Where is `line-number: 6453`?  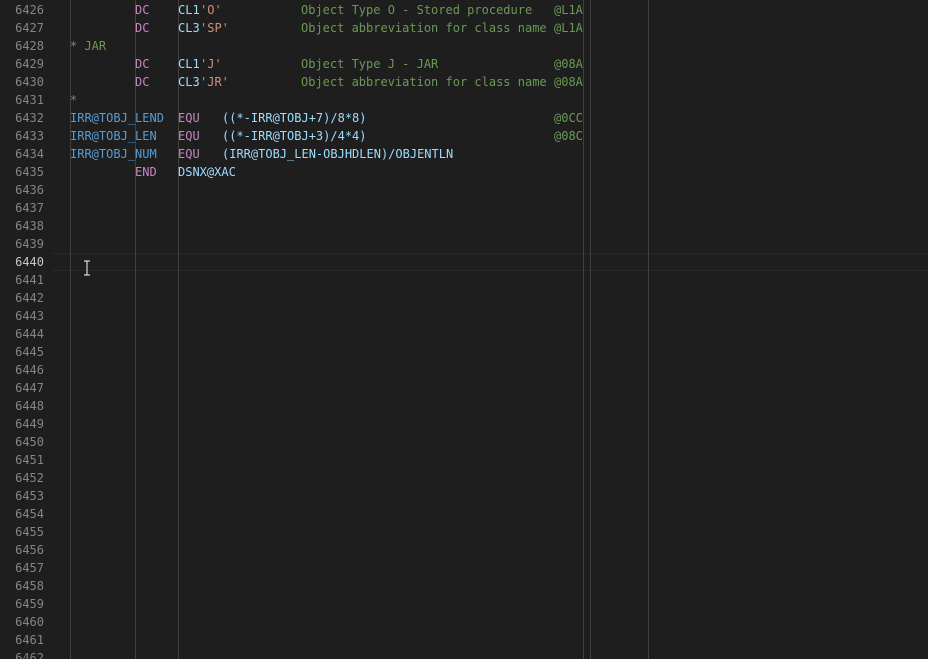
line-number: 6453 is located at coordinates (29, 496).